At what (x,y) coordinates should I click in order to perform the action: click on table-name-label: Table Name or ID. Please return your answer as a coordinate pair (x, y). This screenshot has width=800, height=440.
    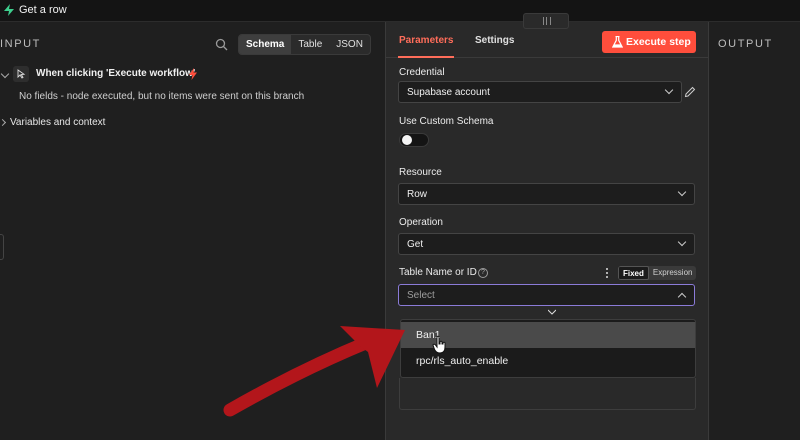
    Looking at the image, I should click on (438, 272).